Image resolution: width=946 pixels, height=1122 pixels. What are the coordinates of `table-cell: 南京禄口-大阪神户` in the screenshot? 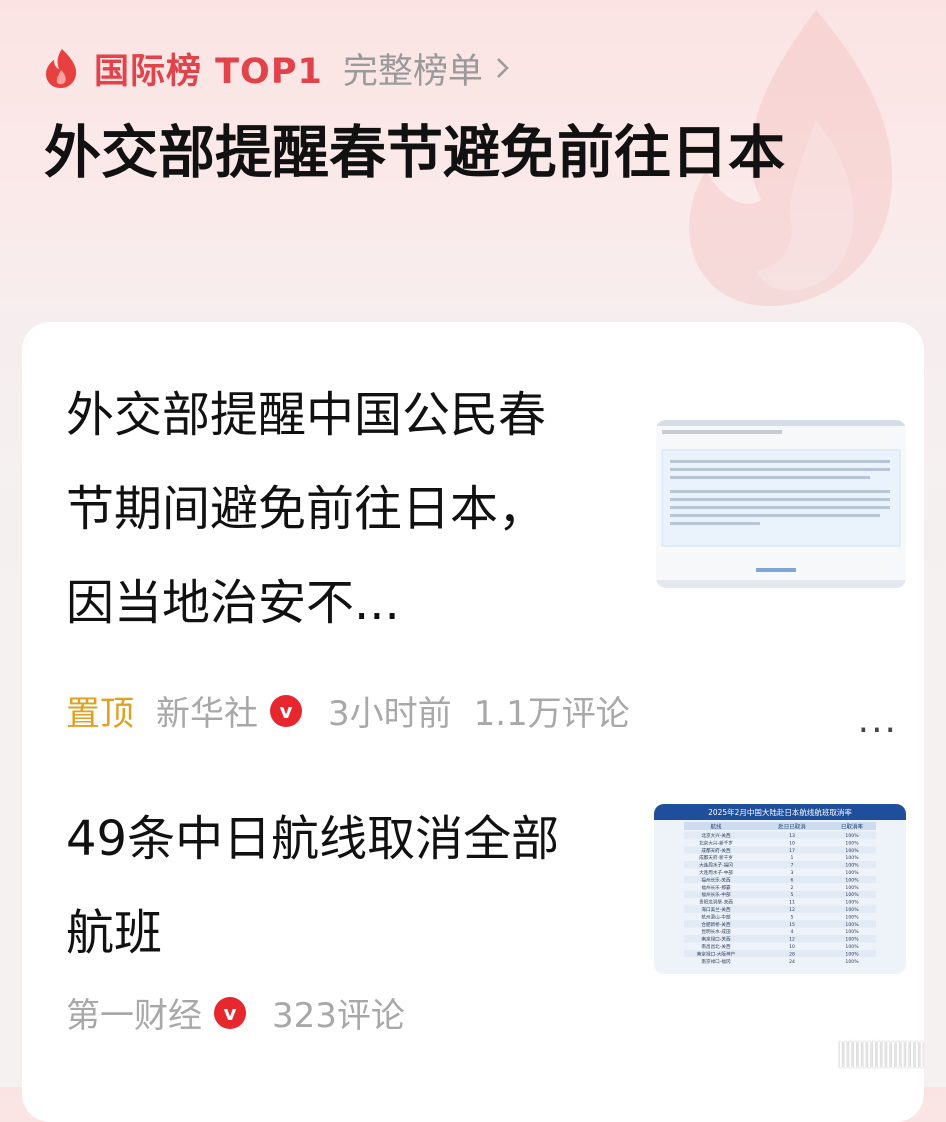 It's located at (716, 953).